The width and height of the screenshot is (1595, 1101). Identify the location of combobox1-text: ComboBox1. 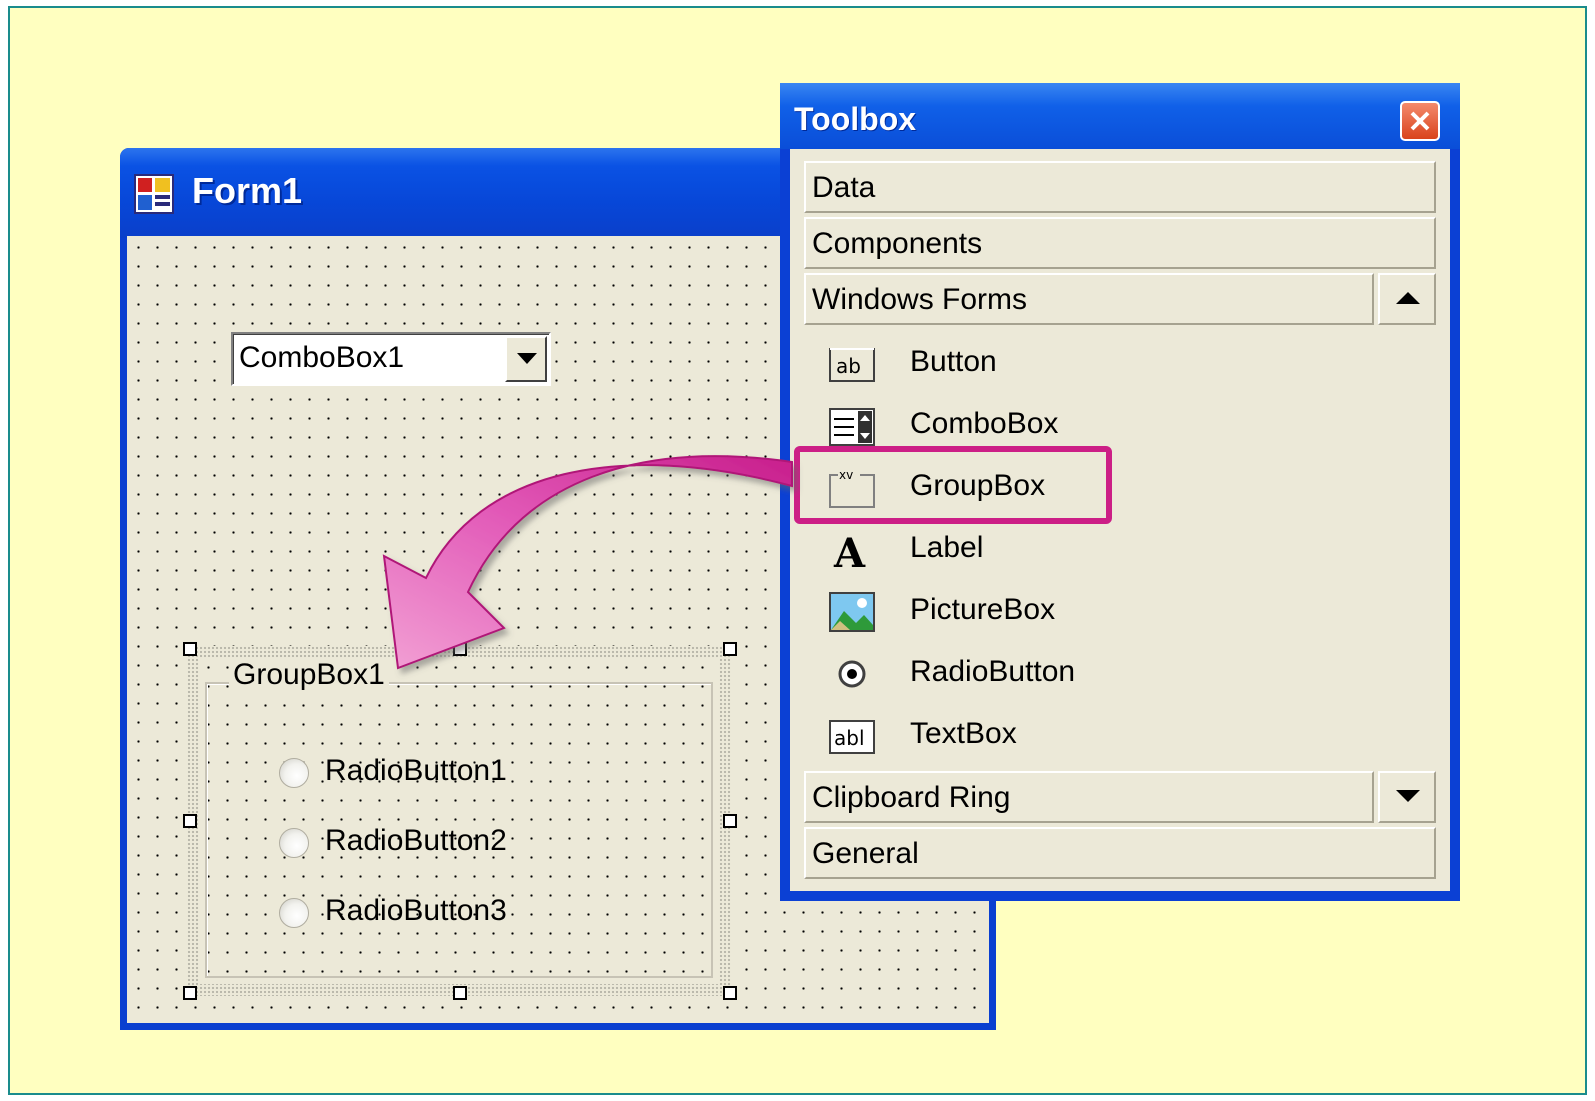
(322, 357).